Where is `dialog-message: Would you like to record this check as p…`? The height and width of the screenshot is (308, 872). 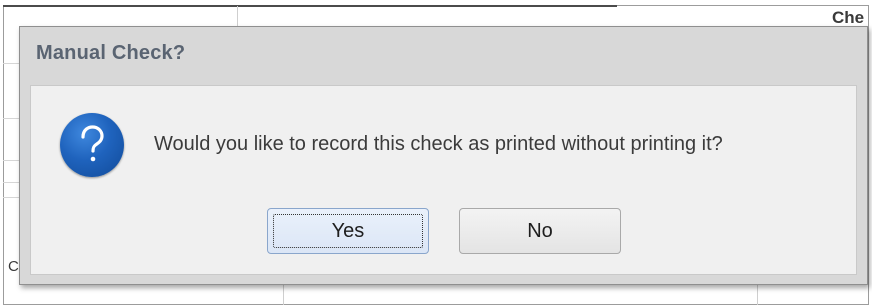 dialog-message: Would you like to record this check as p… is located at coordinates (438, 144).